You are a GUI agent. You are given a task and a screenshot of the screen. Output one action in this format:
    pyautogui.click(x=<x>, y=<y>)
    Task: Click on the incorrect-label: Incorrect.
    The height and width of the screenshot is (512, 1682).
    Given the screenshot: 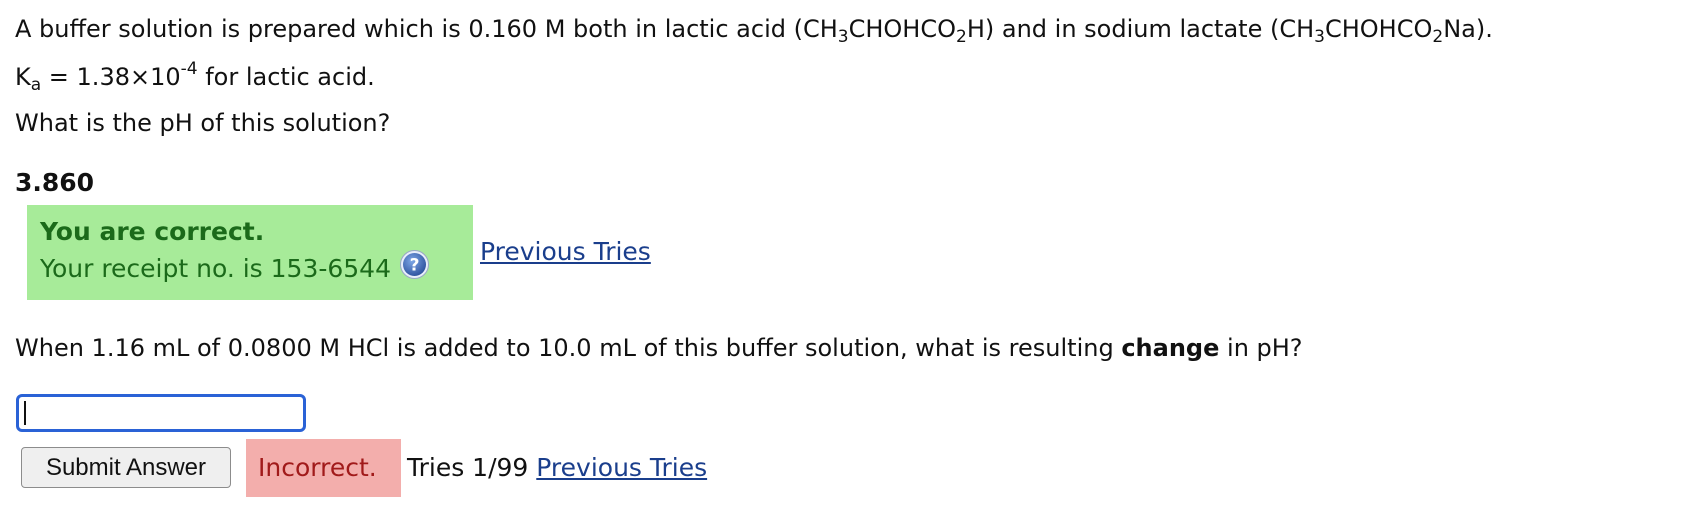 What is the action you would take?
    pyautogui.click(x=317, y=467)
    